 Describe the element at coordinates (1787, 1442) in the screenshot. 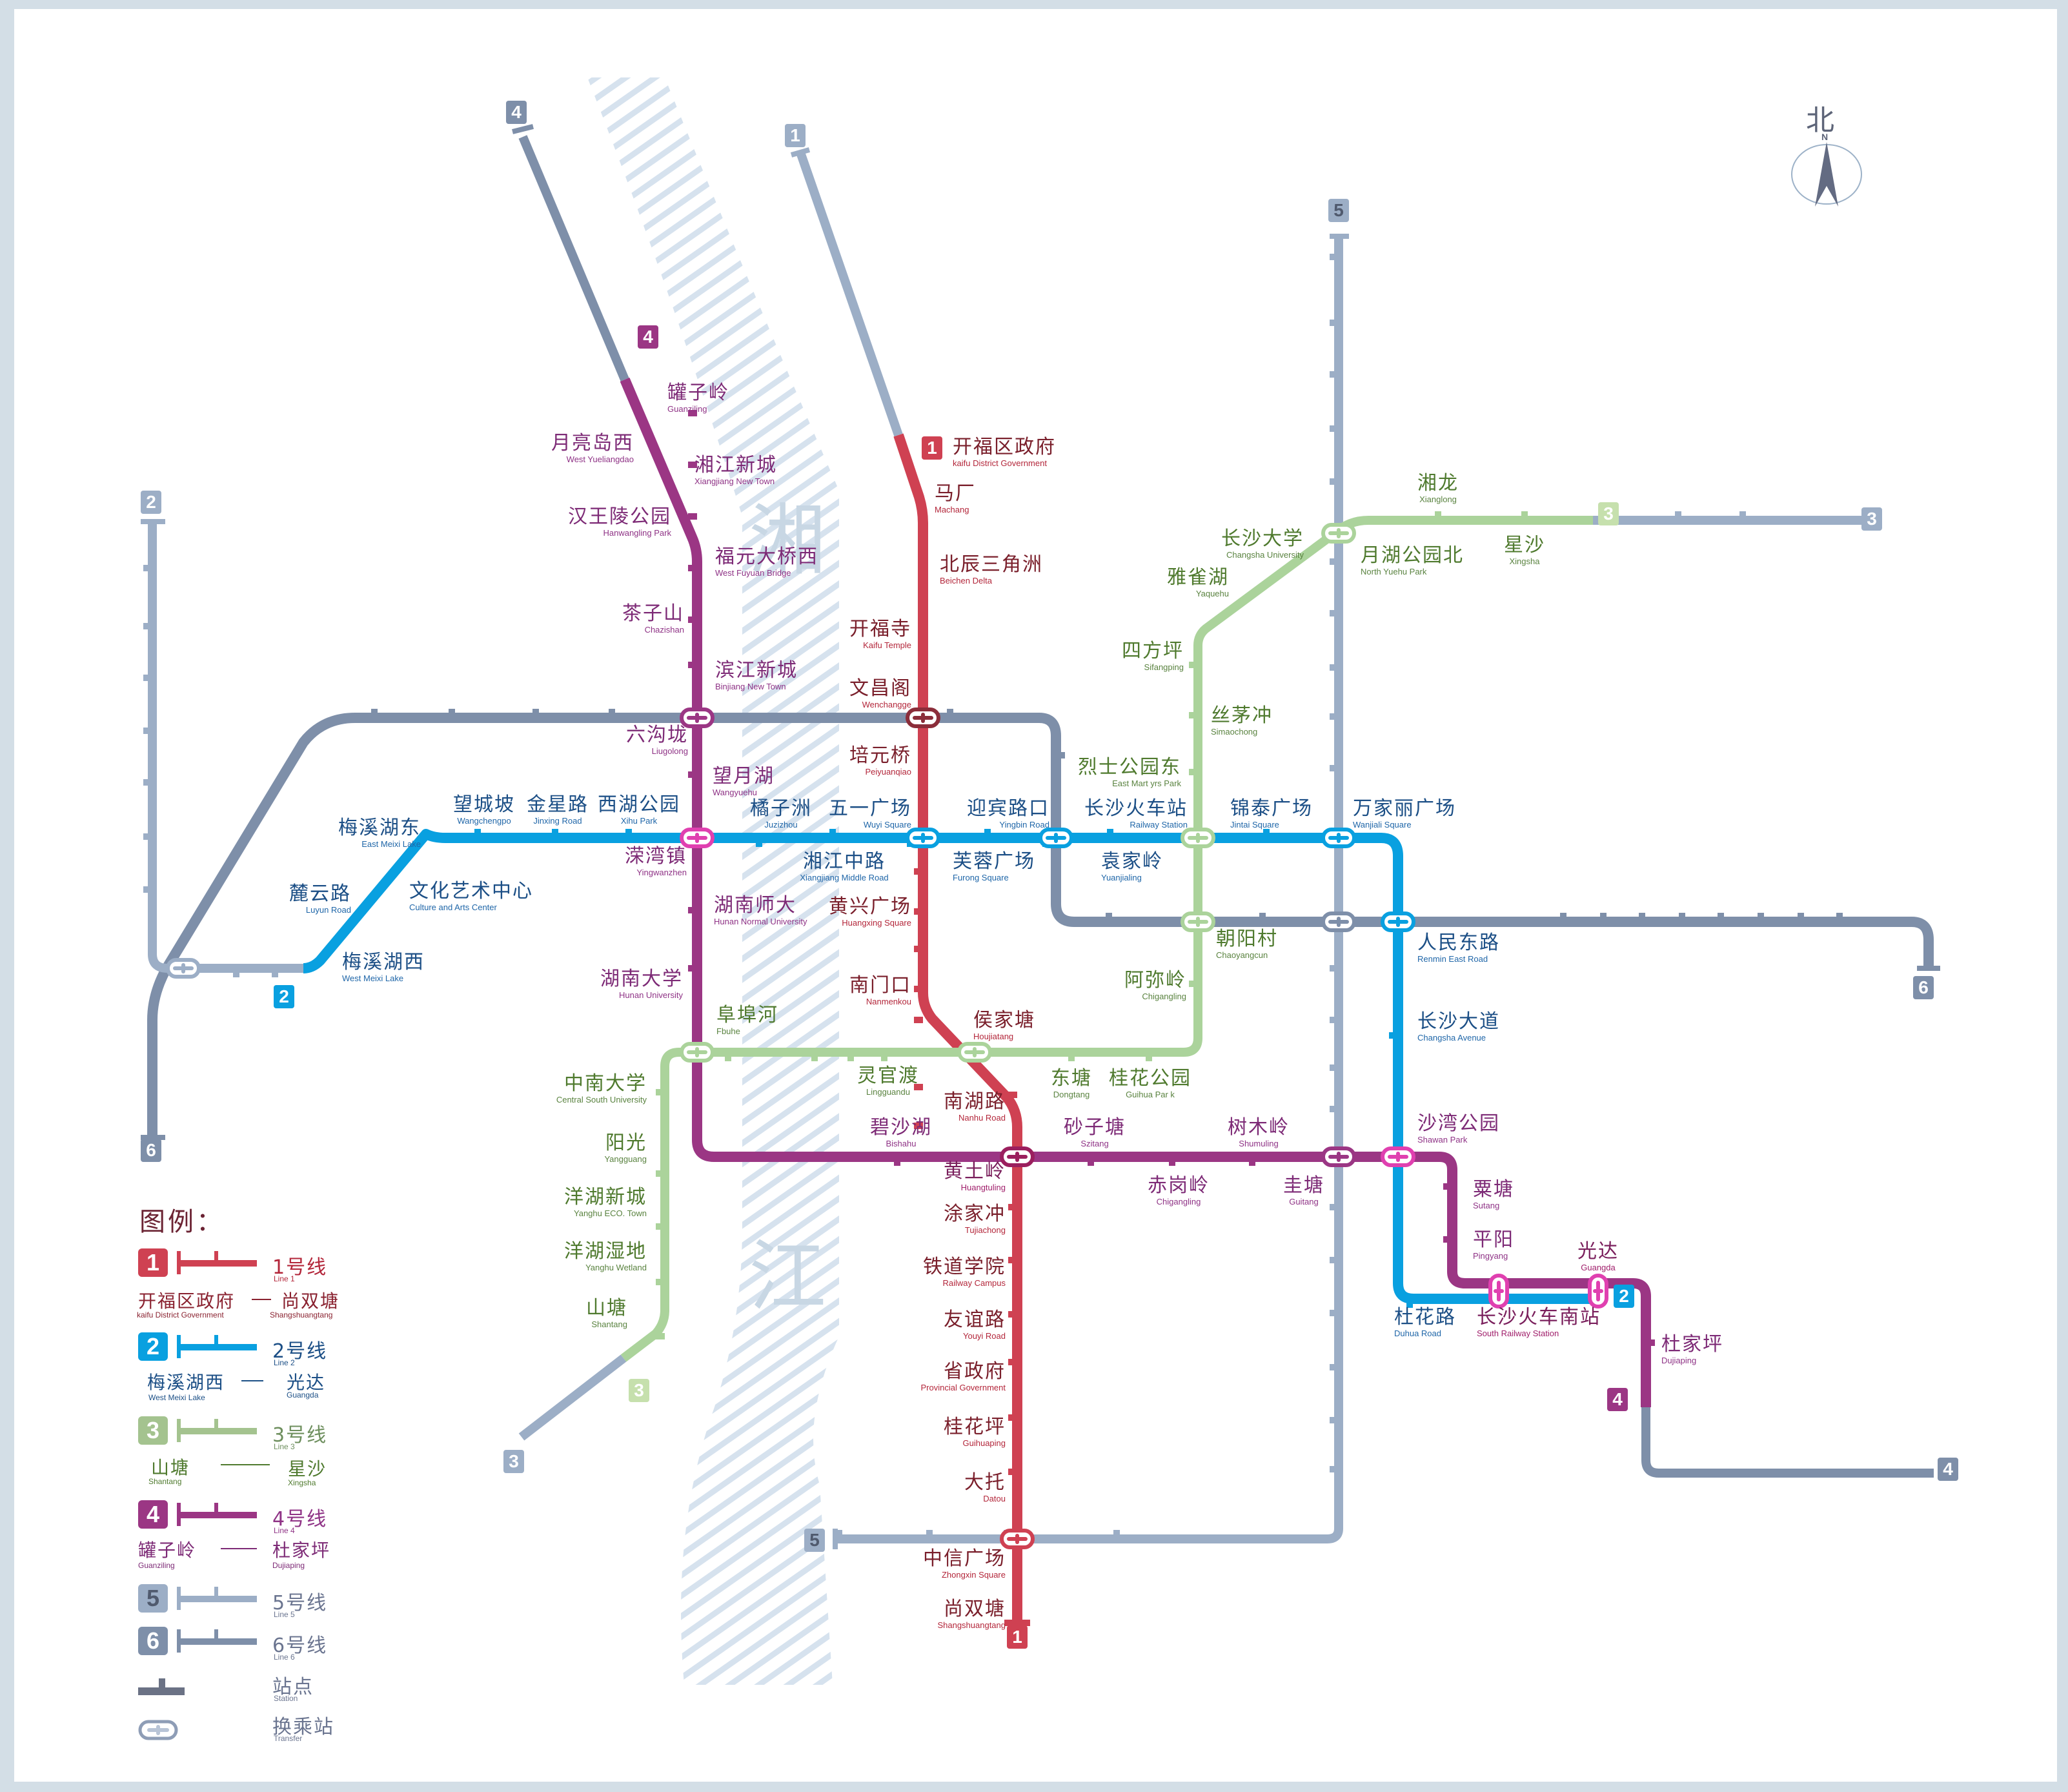

I see `line4-planned-east-track` at that location.